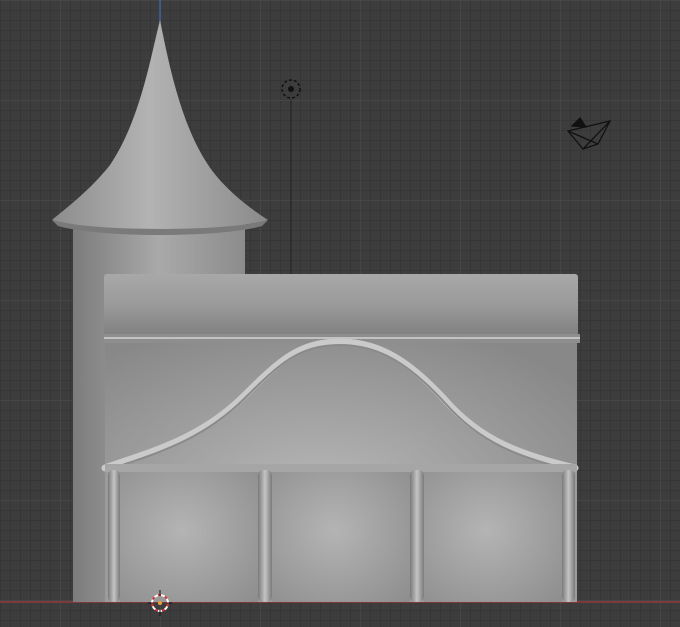 The height and width of the screenshot is (627, 680). Describe the element at coordinates (160, 127) in the screenshot. I see `tower-cone` at that location.